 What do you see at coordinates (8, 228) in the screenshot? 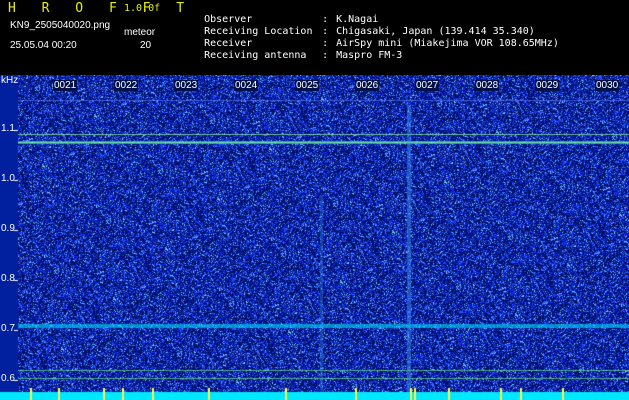
I see `y-tick-label: 0.9` at bounding box center [8, 228].